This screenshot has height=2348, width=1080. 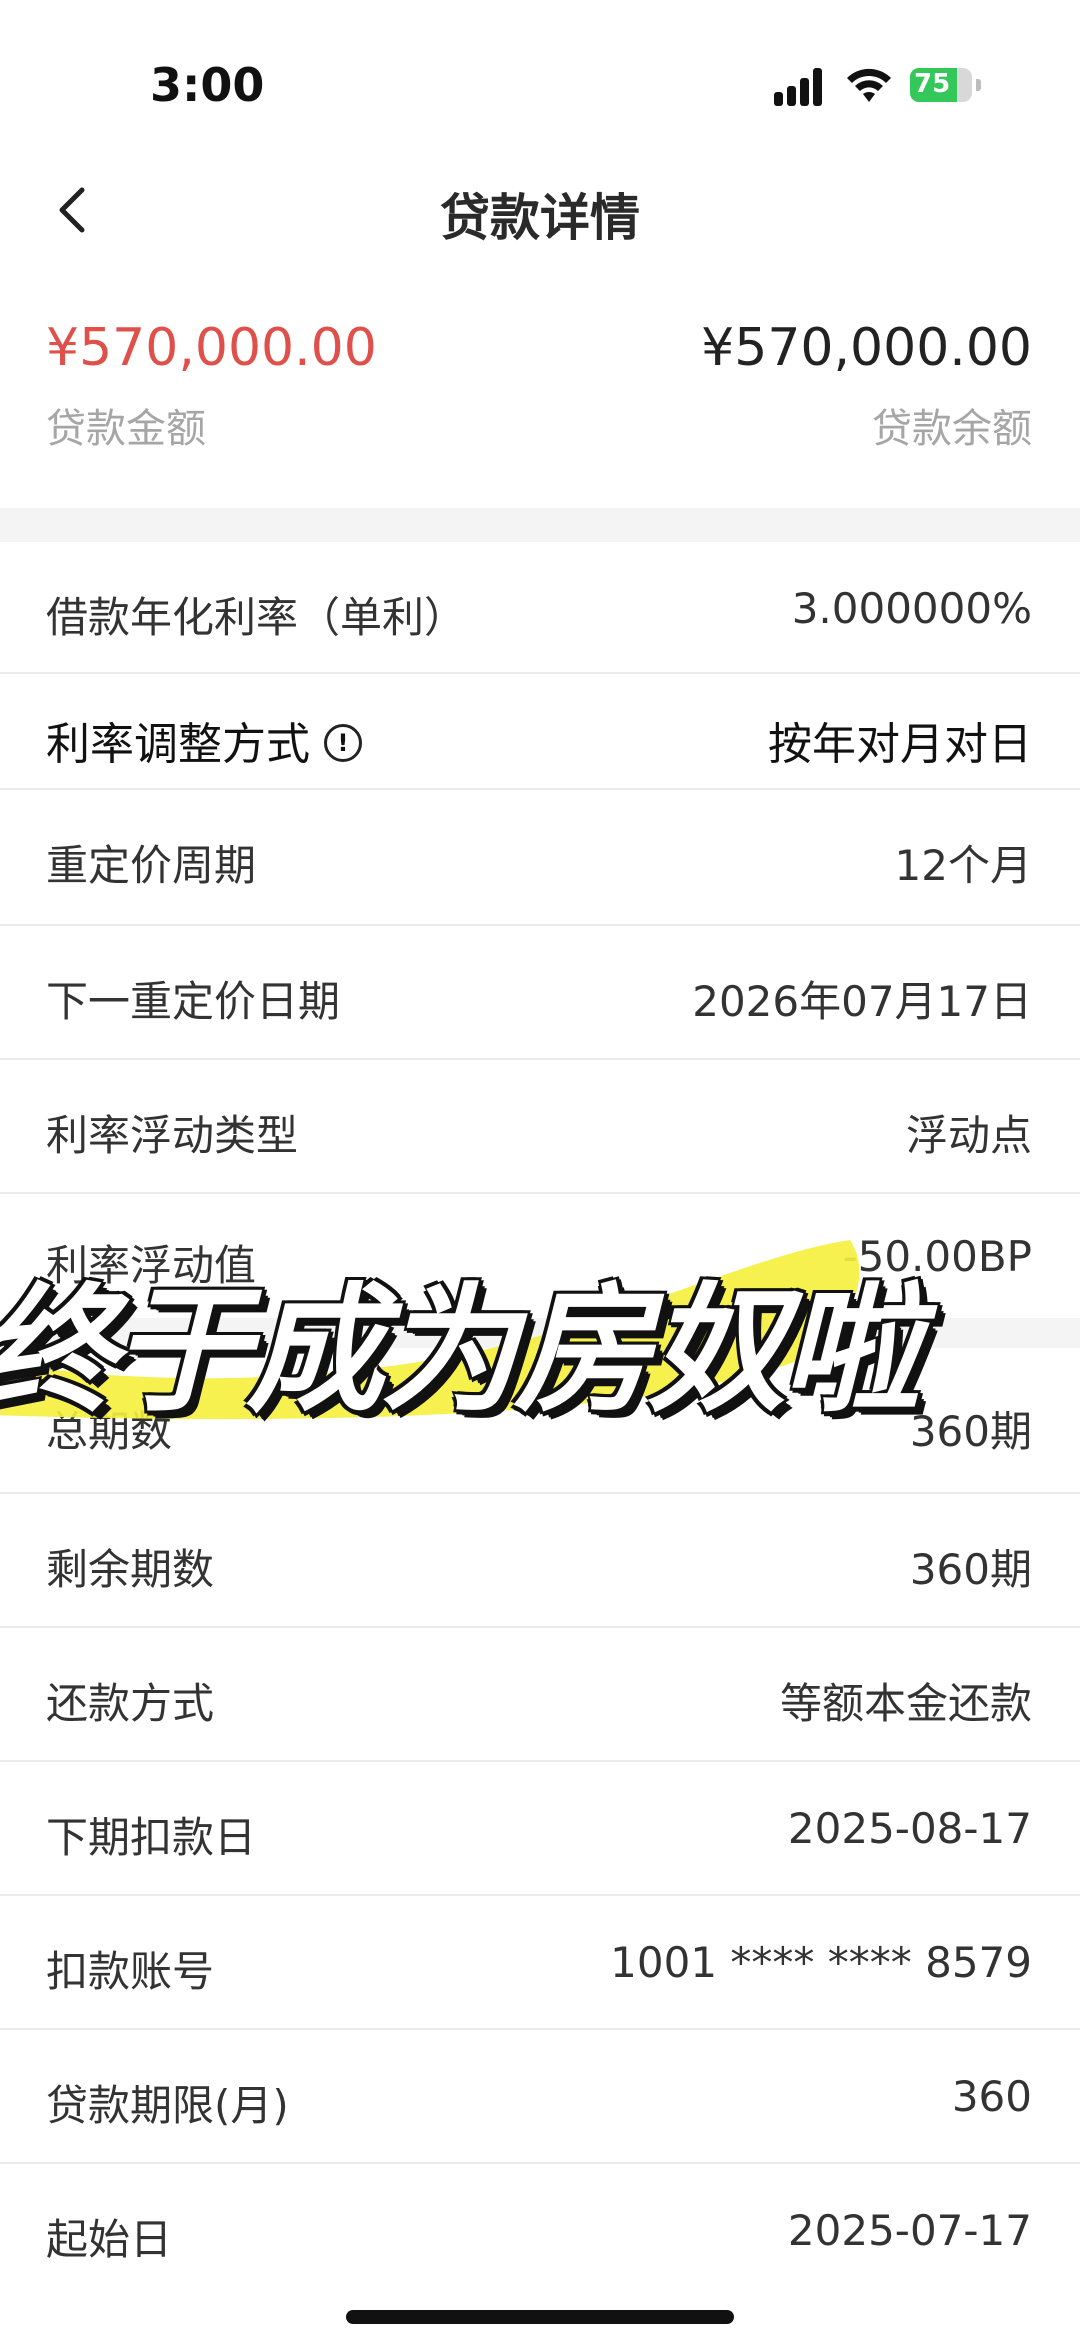 I want to click on caption-overlay: 终于成为房奴啦, so click(x=540, y=1320).